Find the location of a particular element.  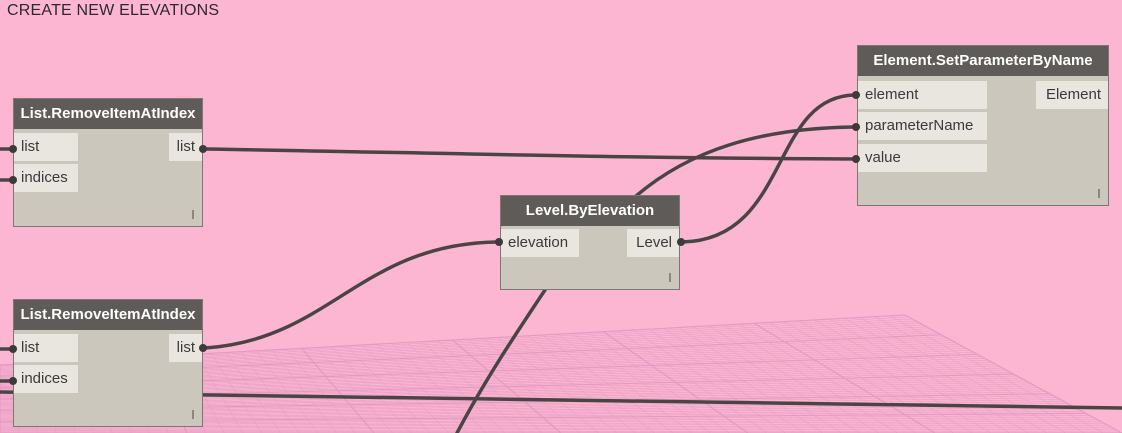

input-port-value: value is located at coordinates (922, 158).